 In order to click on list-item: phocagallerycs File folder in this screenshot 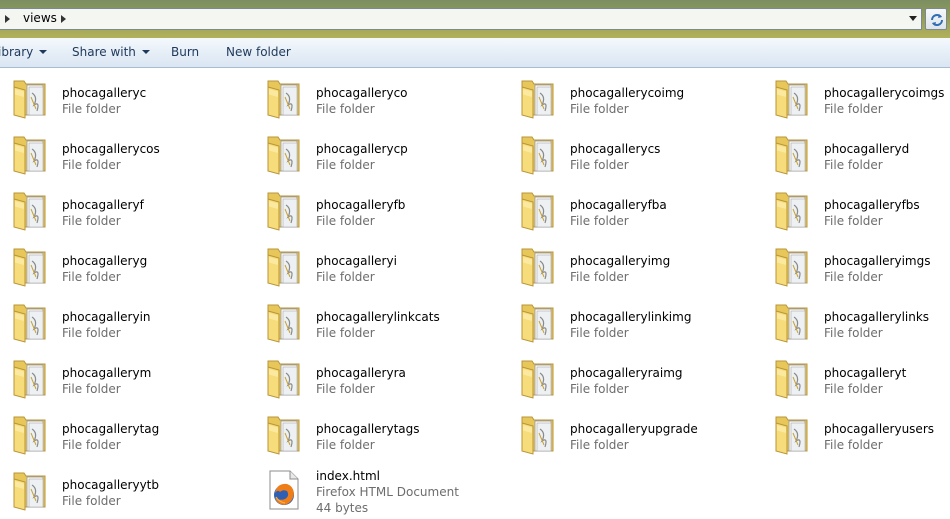, I will do `click(633, 153)`.